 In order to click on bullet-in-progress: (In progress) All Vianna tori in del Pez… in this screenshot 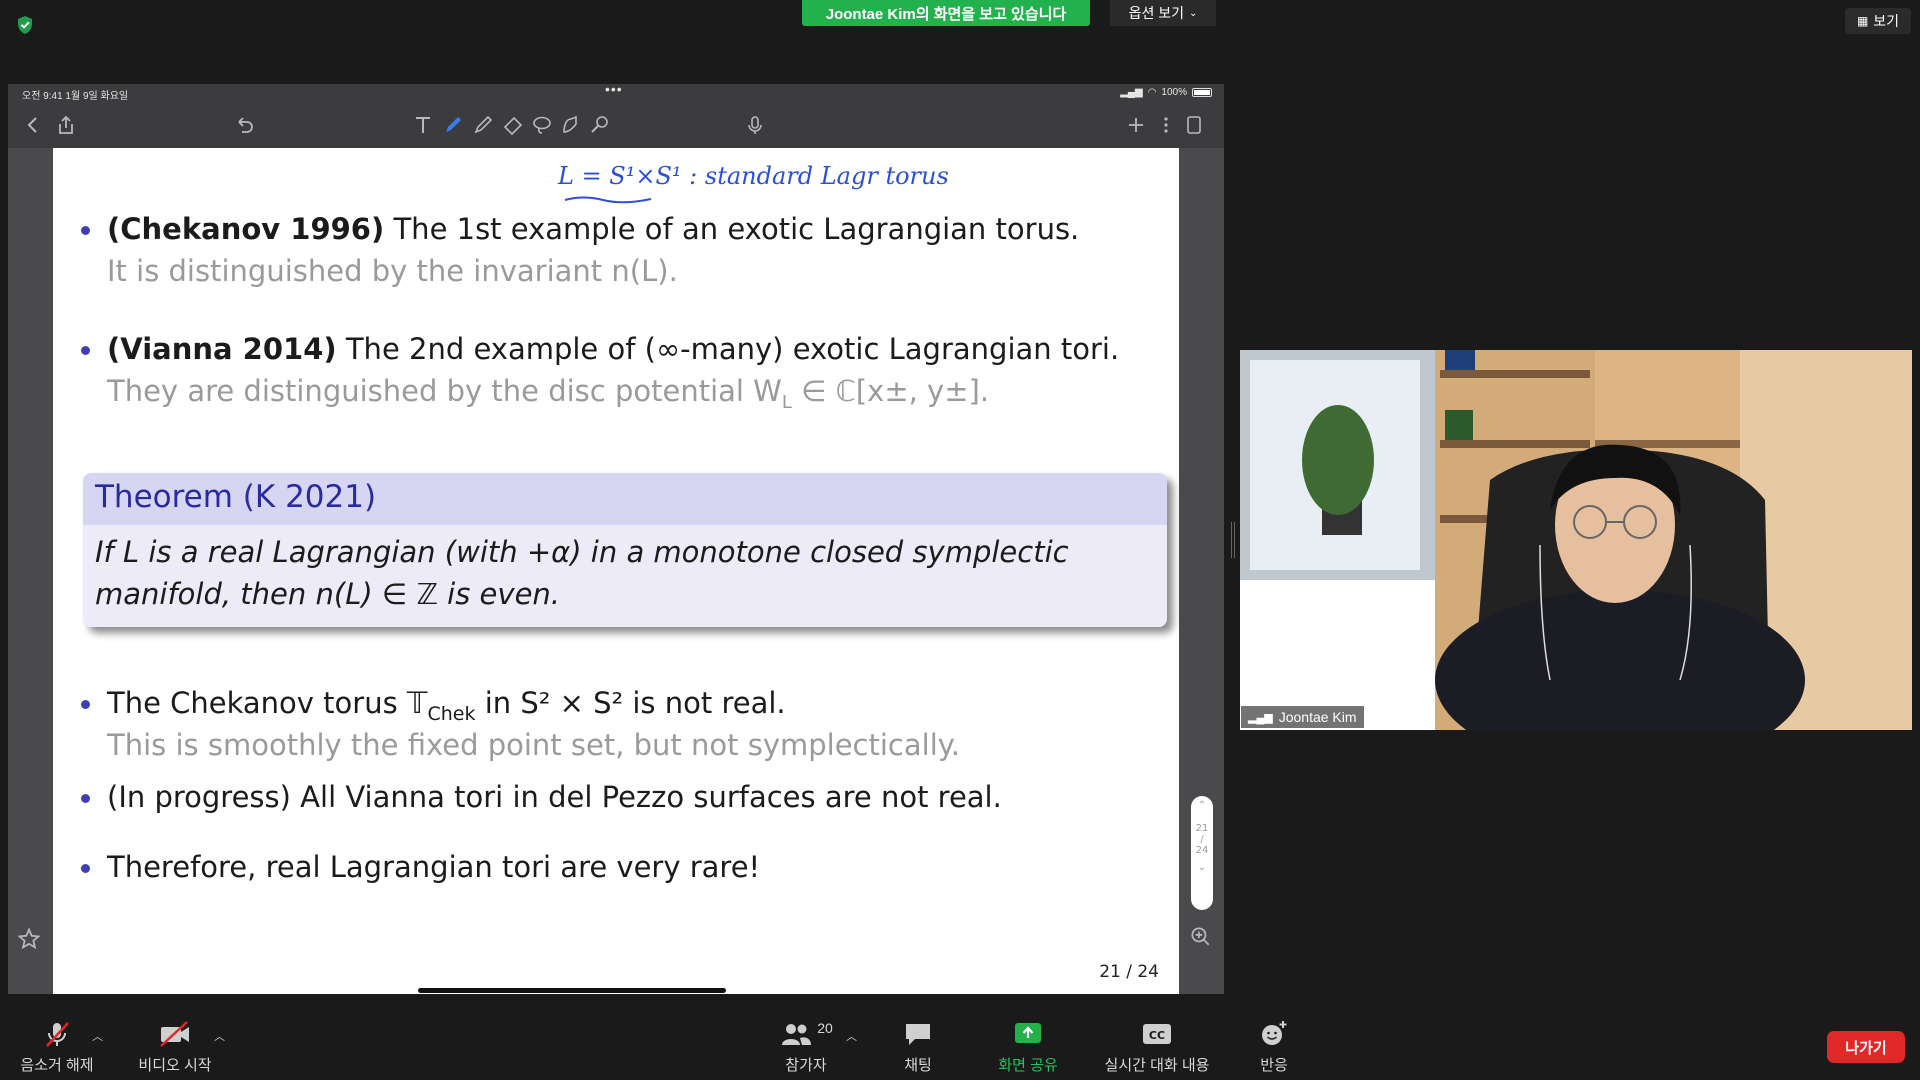, I will do `click(554, 797)`.